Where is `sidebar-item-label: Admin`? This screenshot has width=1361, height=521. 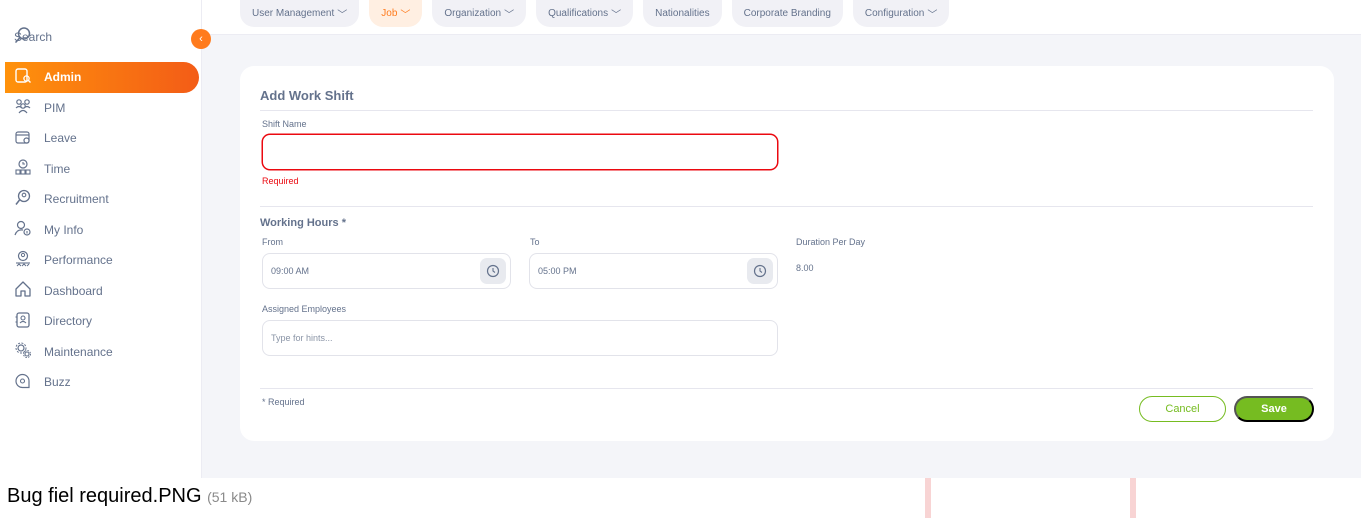 sidebar-item-label: Admin is located at coordinates (63, 77).